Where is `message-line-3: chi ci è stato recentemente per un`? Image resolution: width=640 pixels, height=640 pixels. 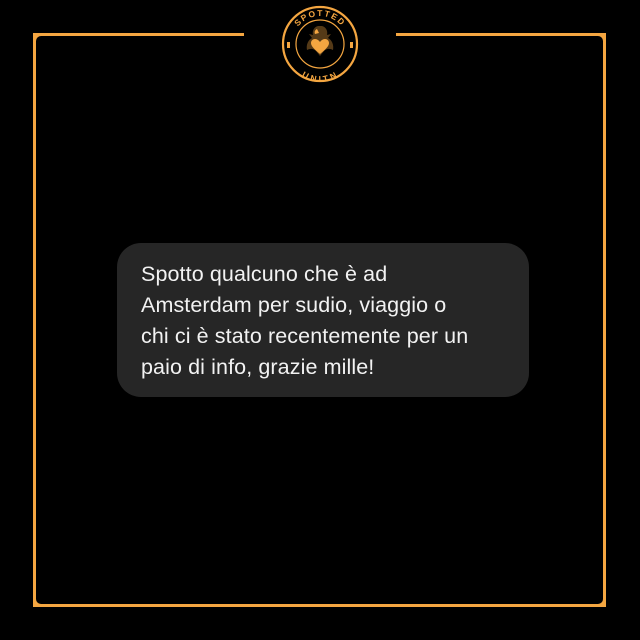
message-line-3: chi ci è stato recentemente per un is located at coordinates (305, 336).